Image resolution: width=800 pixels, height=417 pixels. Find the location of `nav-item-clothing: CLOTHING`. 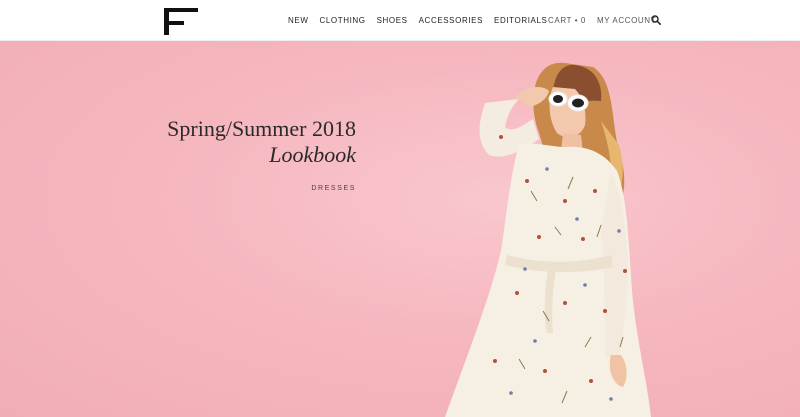

nav-item-clothing: CLOTHING is located at coordinates (342, 20).